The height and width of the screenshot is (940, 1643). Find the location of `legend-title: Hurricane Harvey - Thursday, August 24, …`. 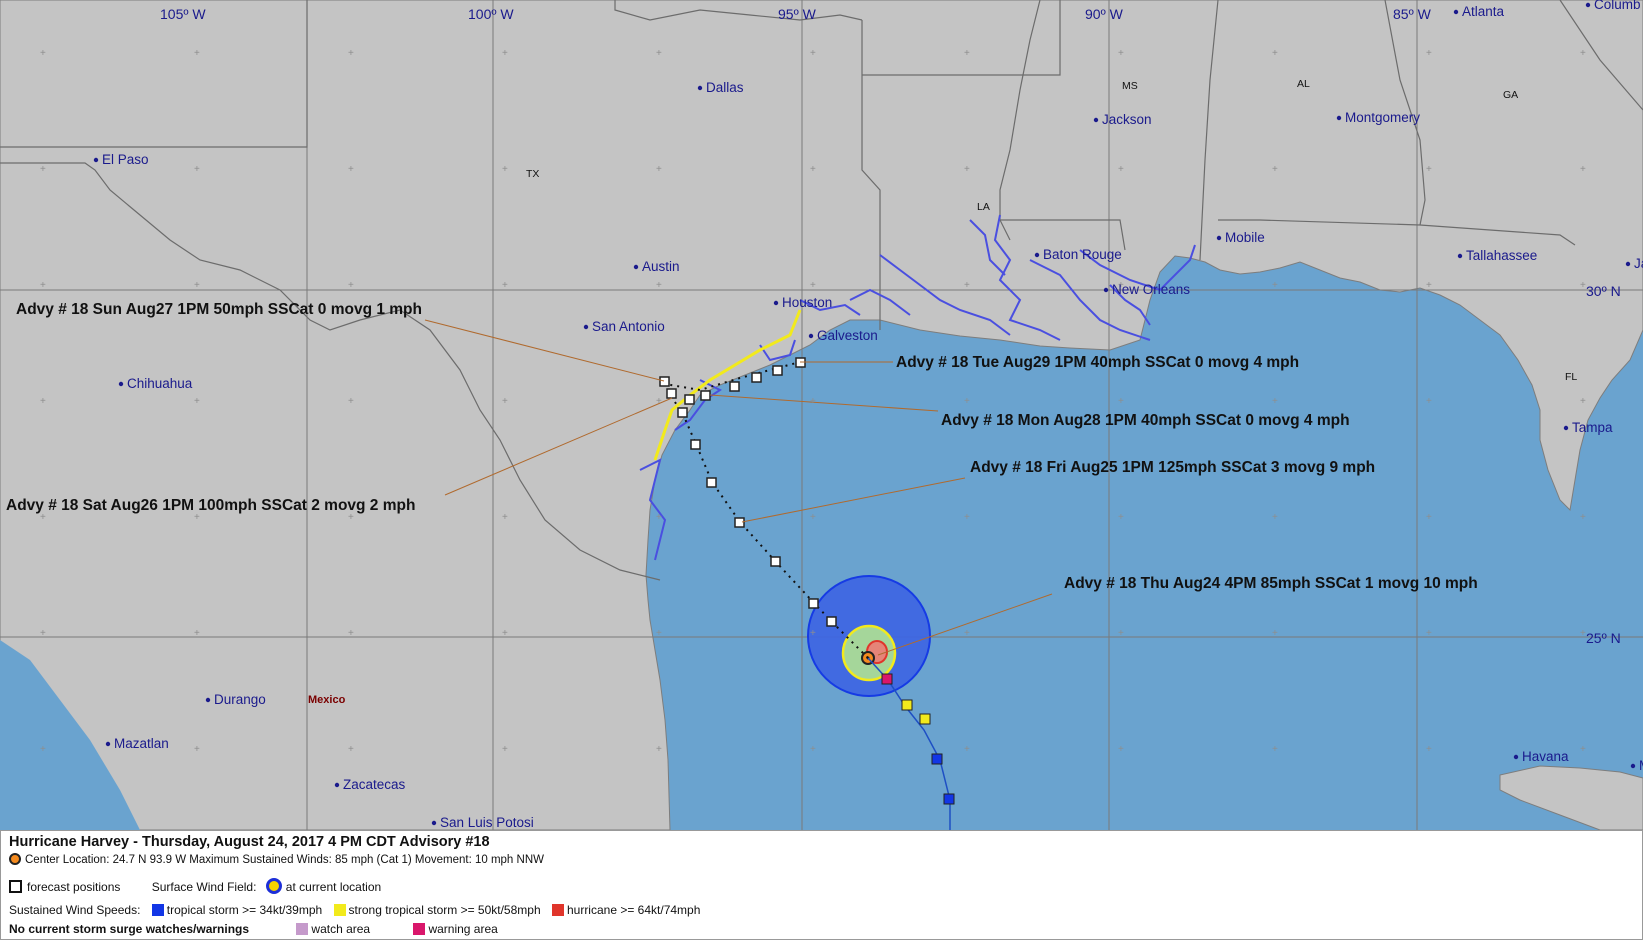

legend-title: Hurricane Harvey - Thursday, August 24, … is located at coordinates (249, 842).